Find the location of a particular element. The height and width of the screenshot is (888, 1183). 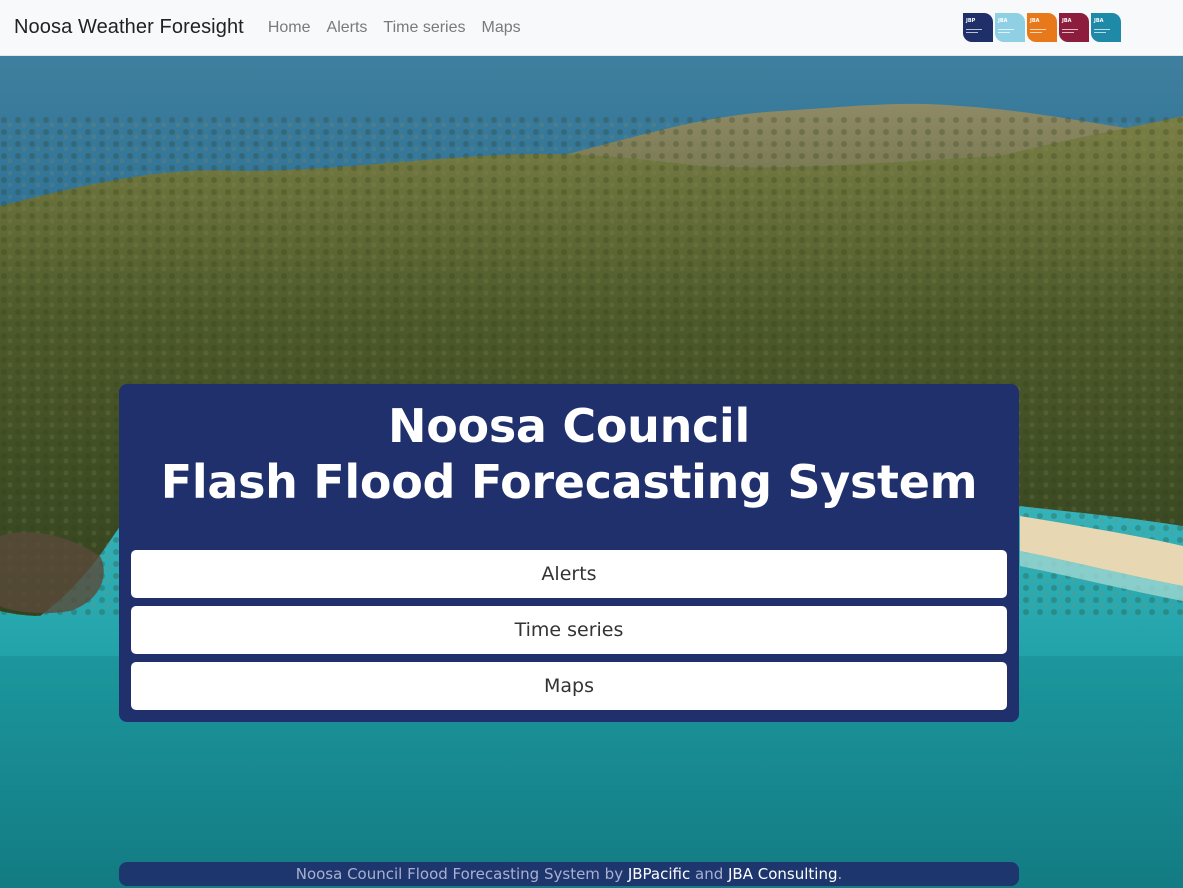

brand-link: Noosa Weather Foresight is located at coordinates (129, 27).